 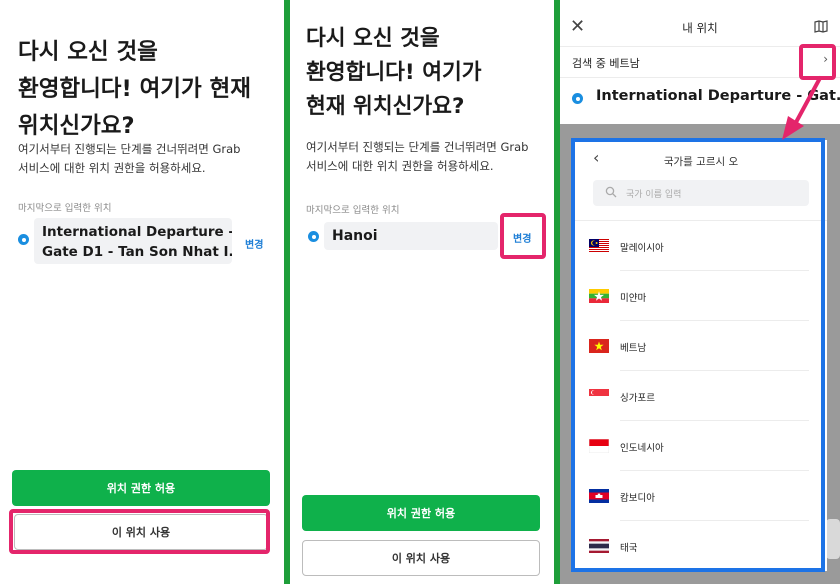 What do you see at coordinates (701, 246) in the screenshot?
I see `country-item-malaysia: 말레이시아` at bounding box center [701, 246].